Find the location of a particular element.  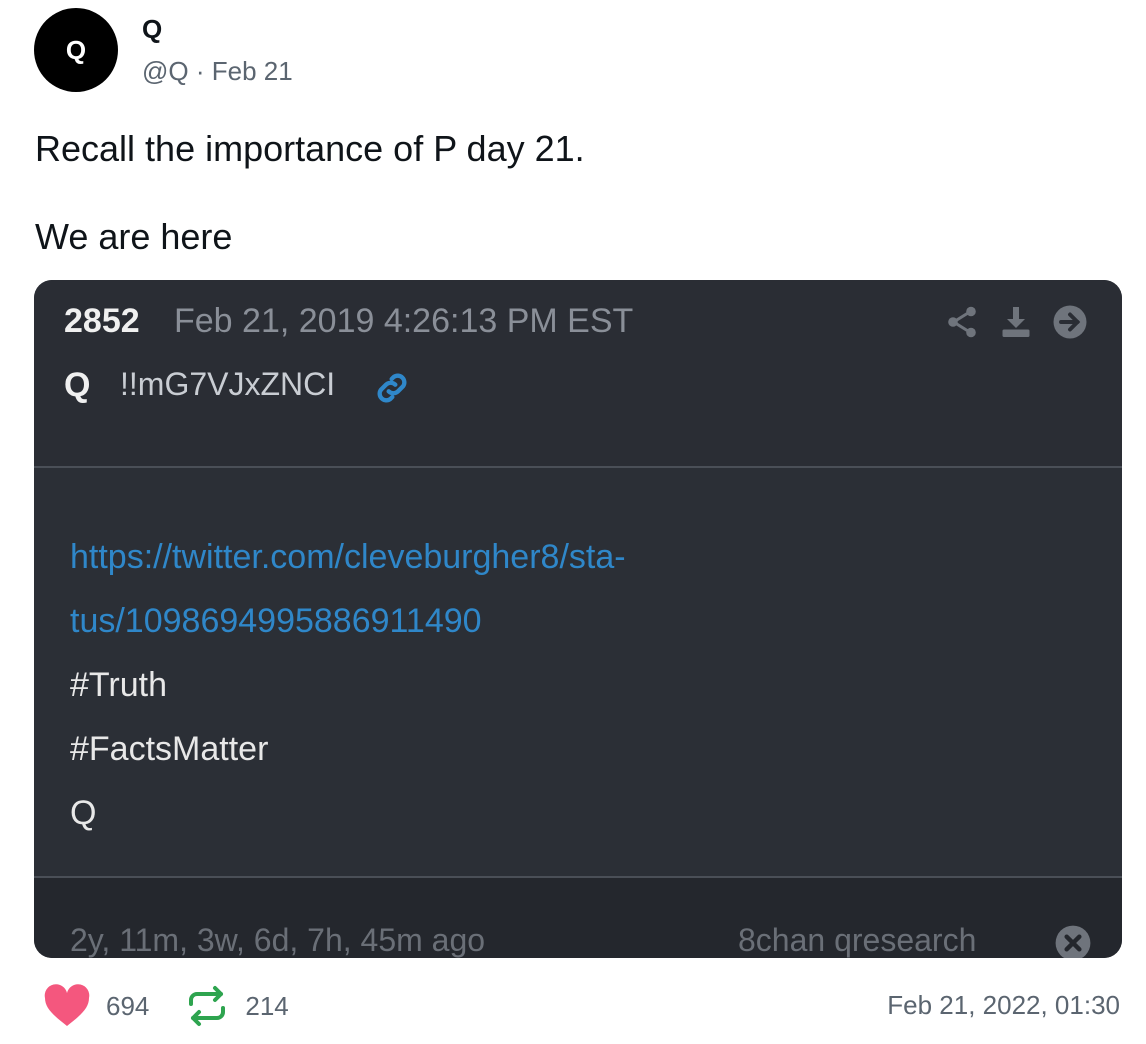

post-text-line-2: We are here is located at coordinates (134, 236).